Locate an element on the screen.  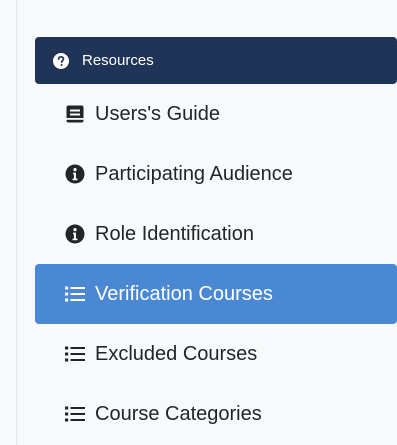
menu-item-label: Excluded Courses is located at coordinates (176, 353).